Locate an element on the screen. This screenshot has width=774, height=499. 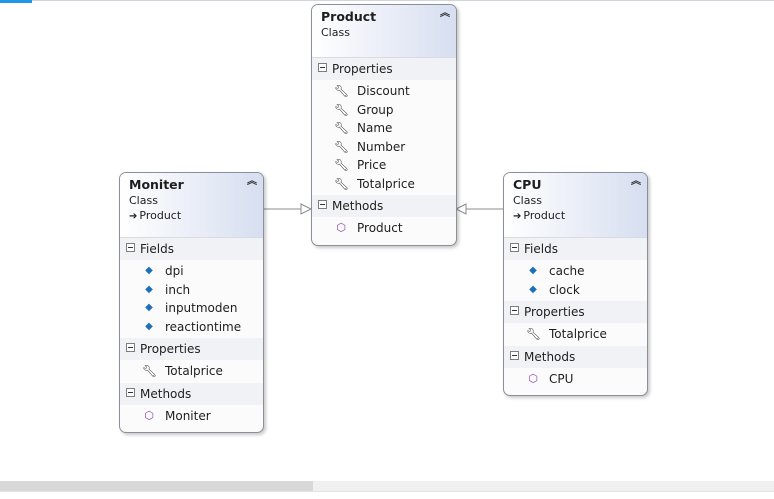
field-item: ◆ clock is located at coordinates (575, 290).